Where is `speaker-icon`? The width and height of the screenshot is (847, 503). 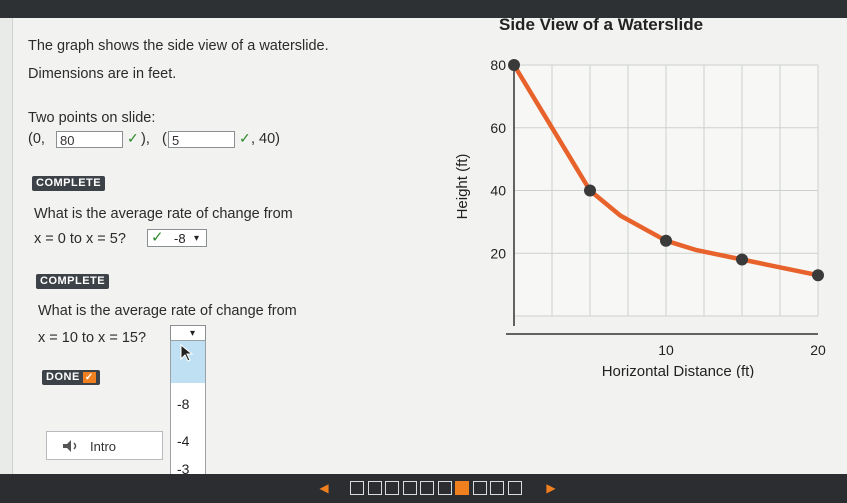
speaker-icon is located at coordinates (70, 446).